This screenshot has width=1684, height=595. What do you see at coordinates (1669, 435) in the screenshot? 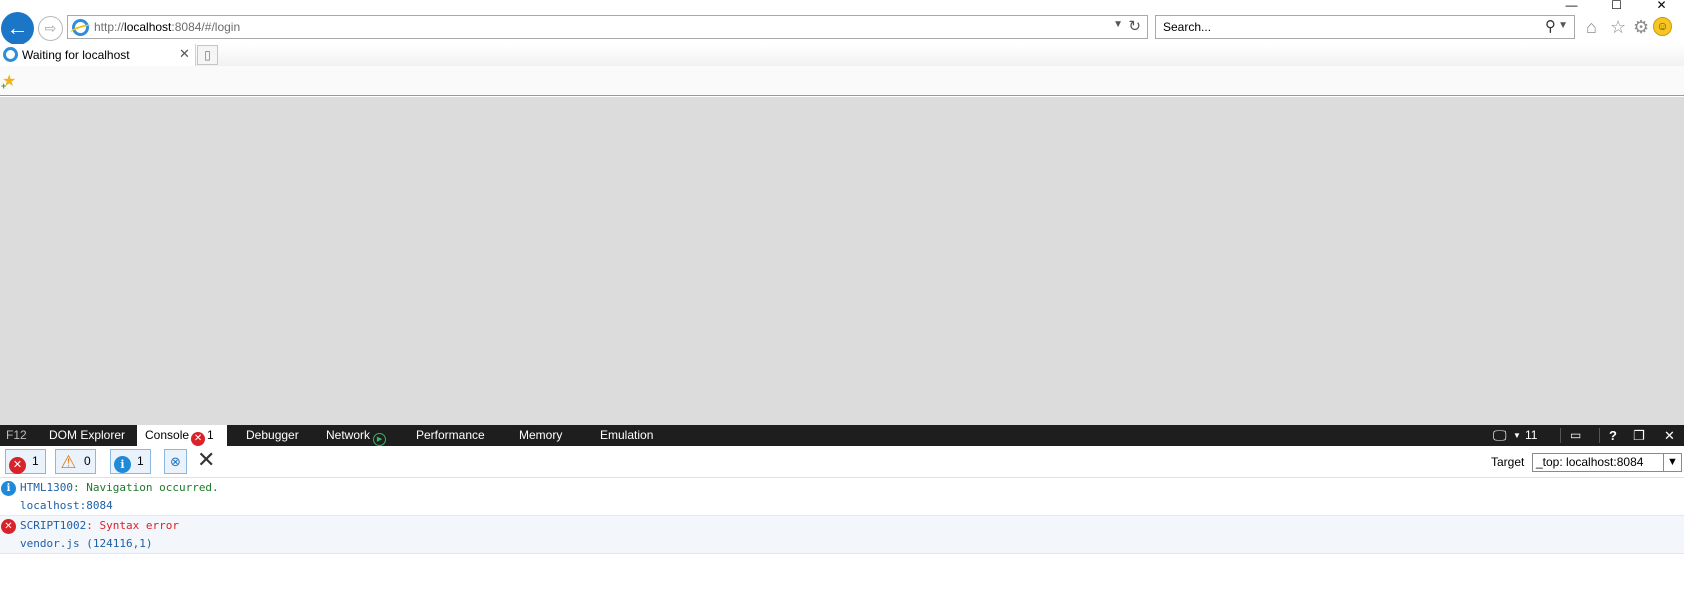
I see `close-devtools-icon: ✕` at bounding box center [1669, 435].